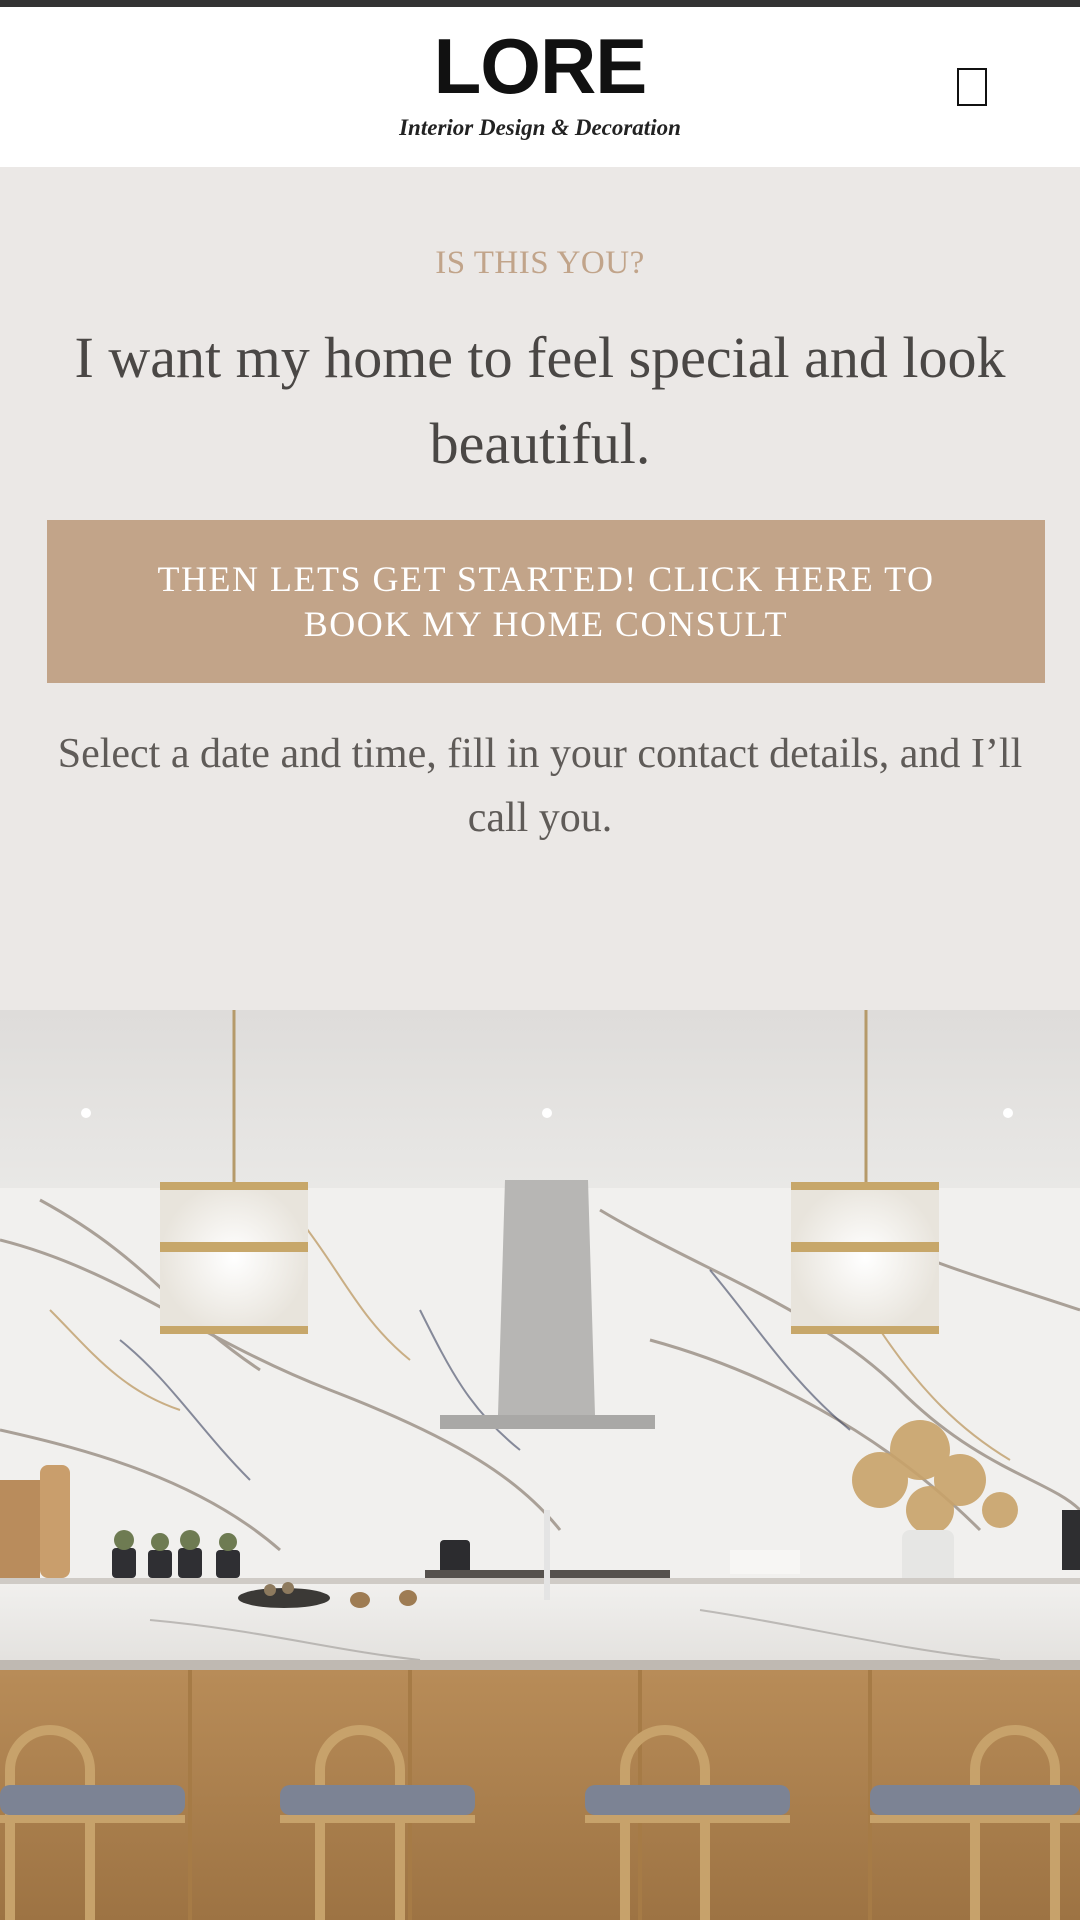  Describe the element at coordinates (972, 87) in the screenshot. I see `menu-button` at that location.